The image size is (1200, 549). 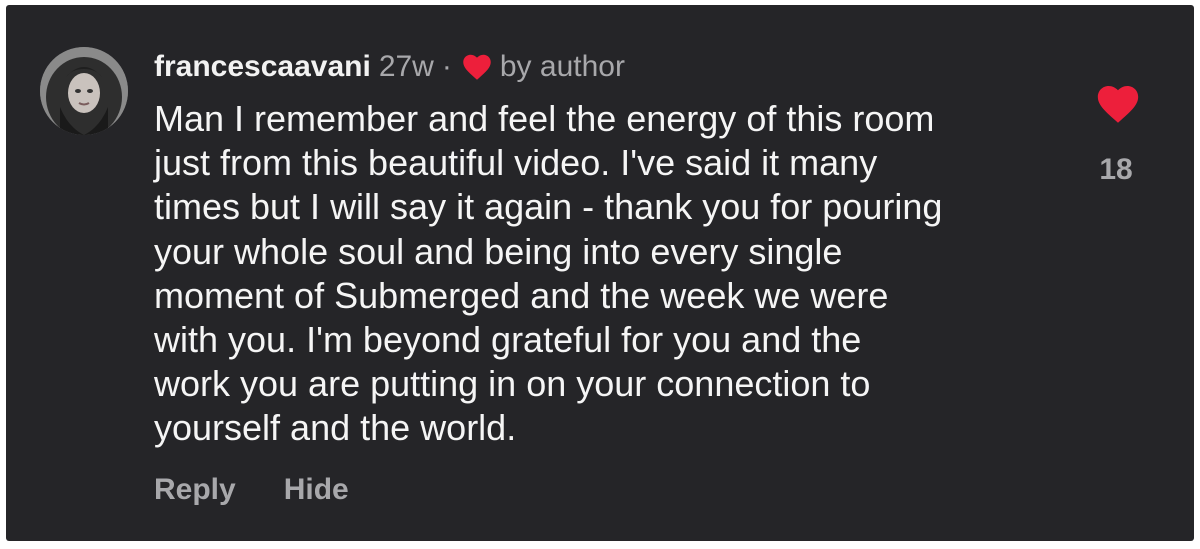 I want to click on liked-by-author-label: by author, so click(x=562, y=66).